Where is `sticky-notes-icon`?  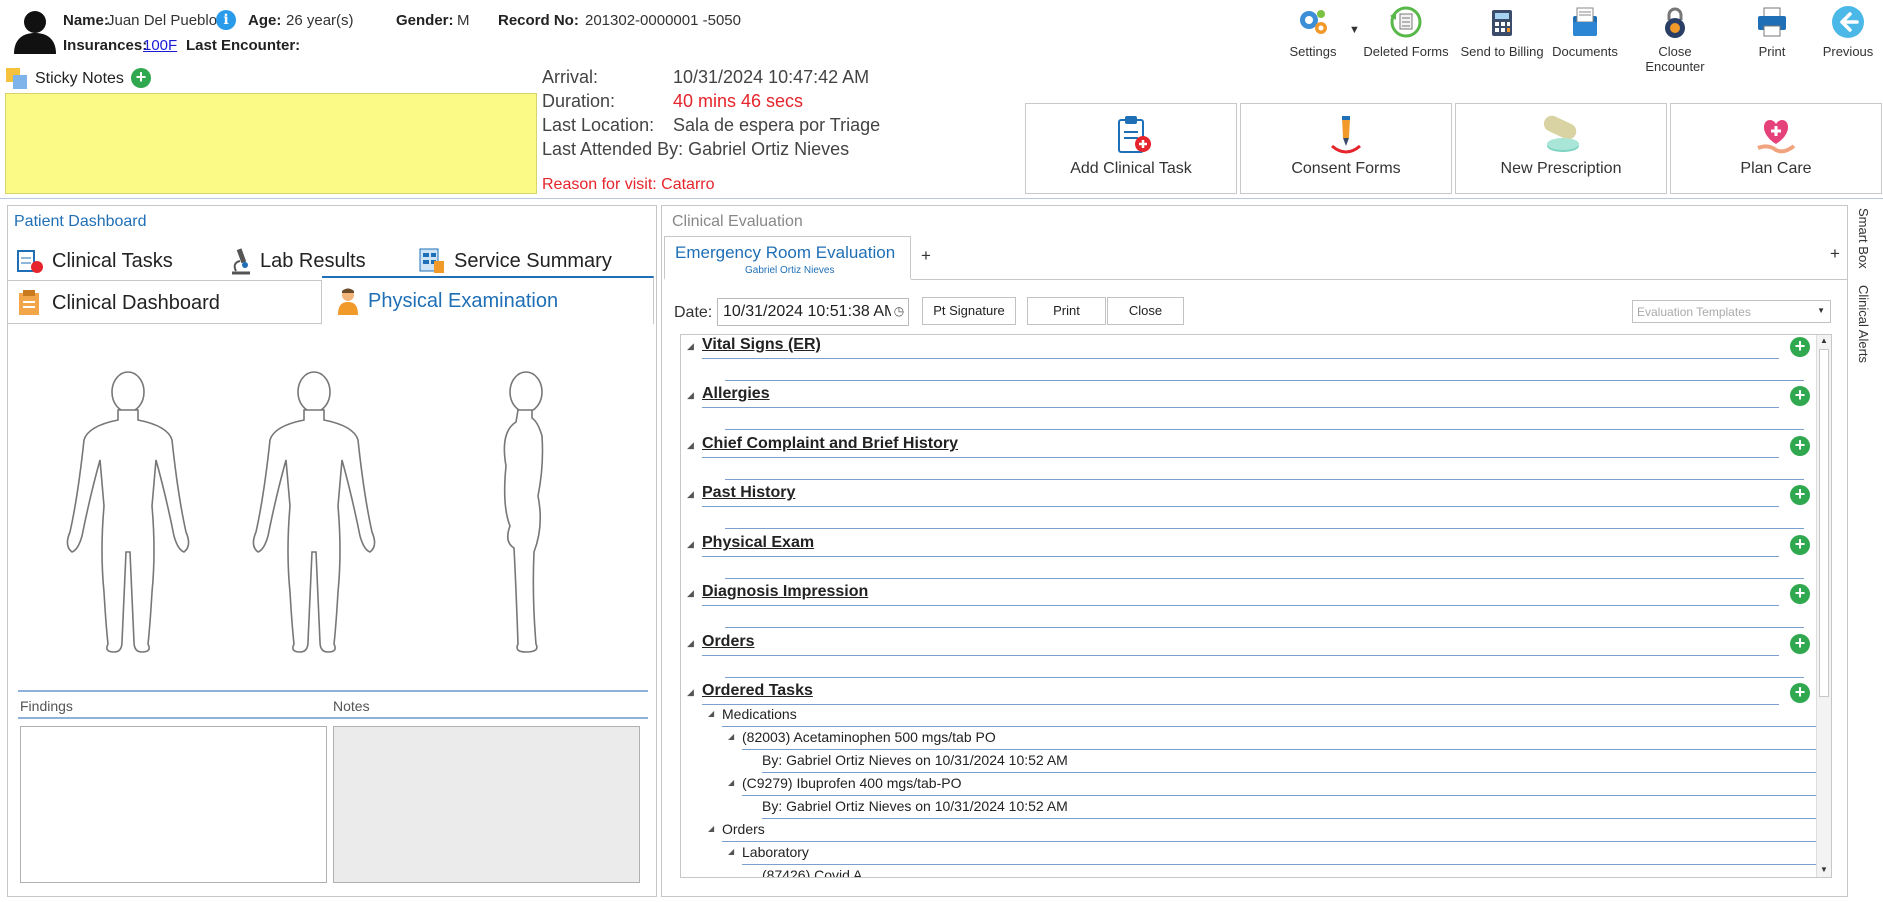
sticky-notes-icon is located at coordinates (16, 78).